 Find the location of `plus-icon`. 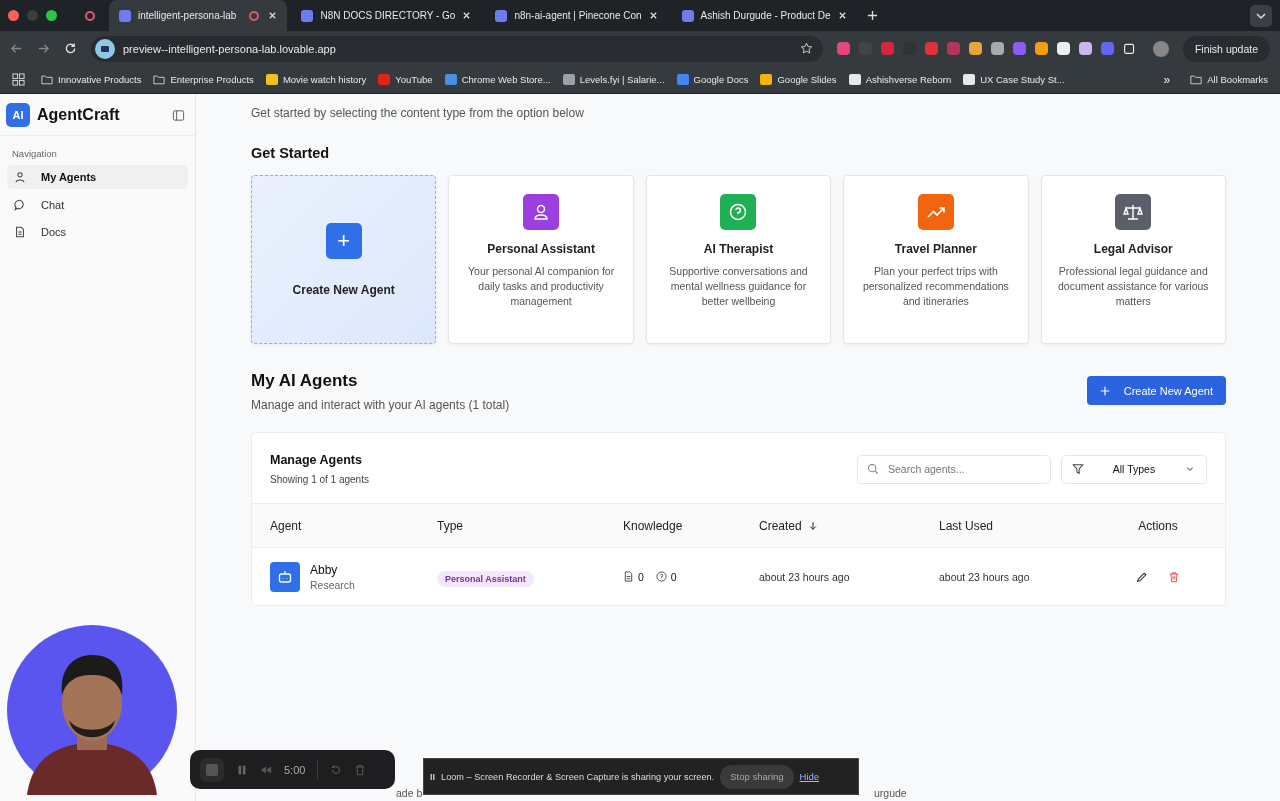

plus-icon is located at coordinates (1104, 390).